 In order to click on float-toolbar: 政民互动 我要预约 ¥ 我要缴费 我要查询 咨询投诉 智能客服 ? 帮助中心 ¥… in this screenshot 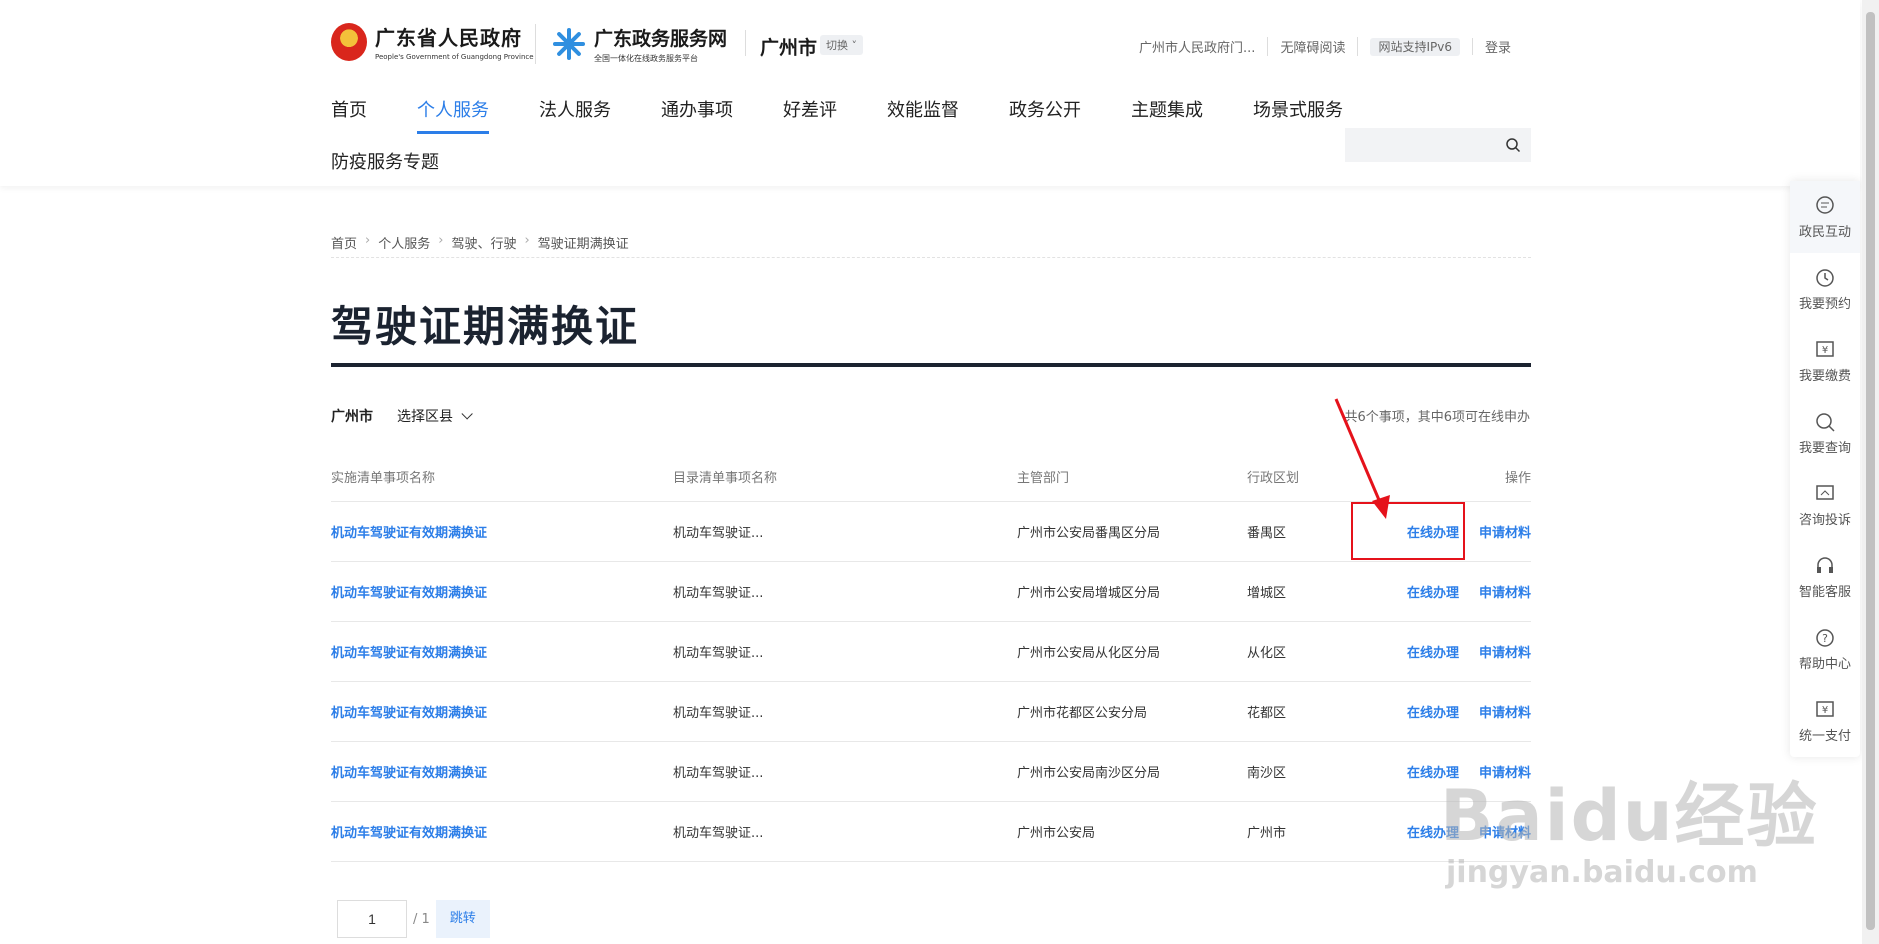, I will do `click(1825, 469)`.